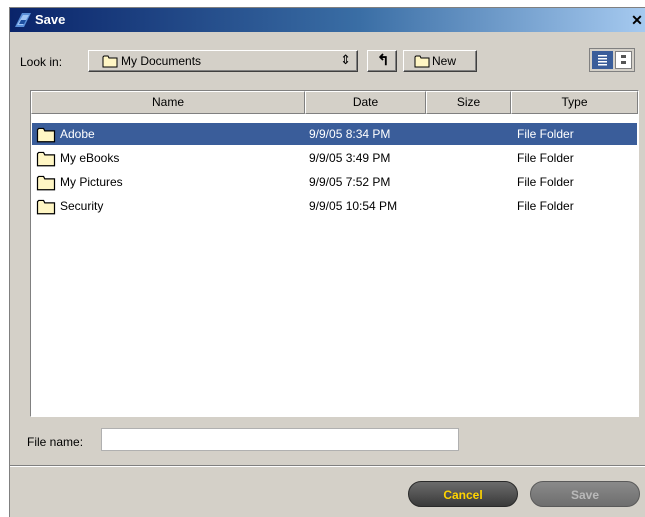 The height and width of the screenshot is (517, 645). I want to click on list-view-icon, so click(602, 60).